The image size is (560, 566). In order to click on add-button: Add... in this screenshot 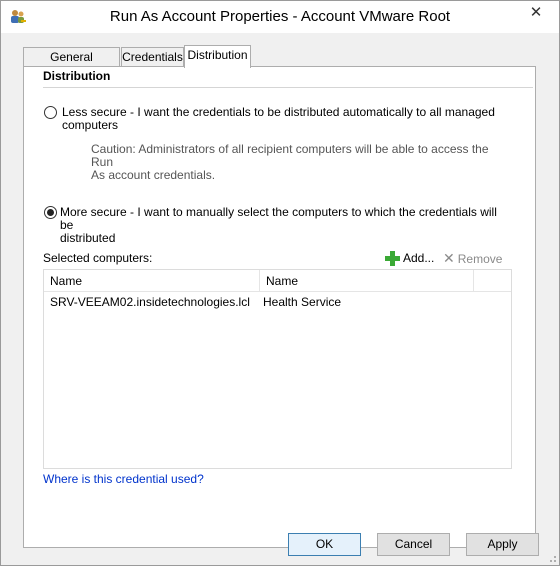, I will do `click(409, 260)`.